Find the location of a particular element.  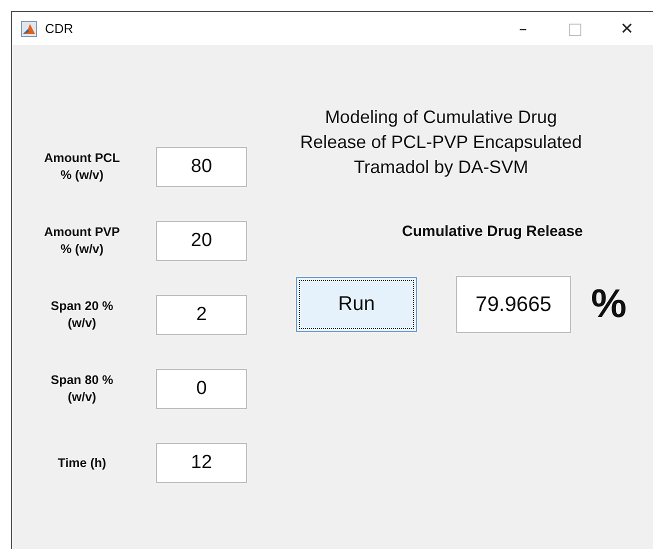

input-field: 80 is located at coordinates (201, 167).